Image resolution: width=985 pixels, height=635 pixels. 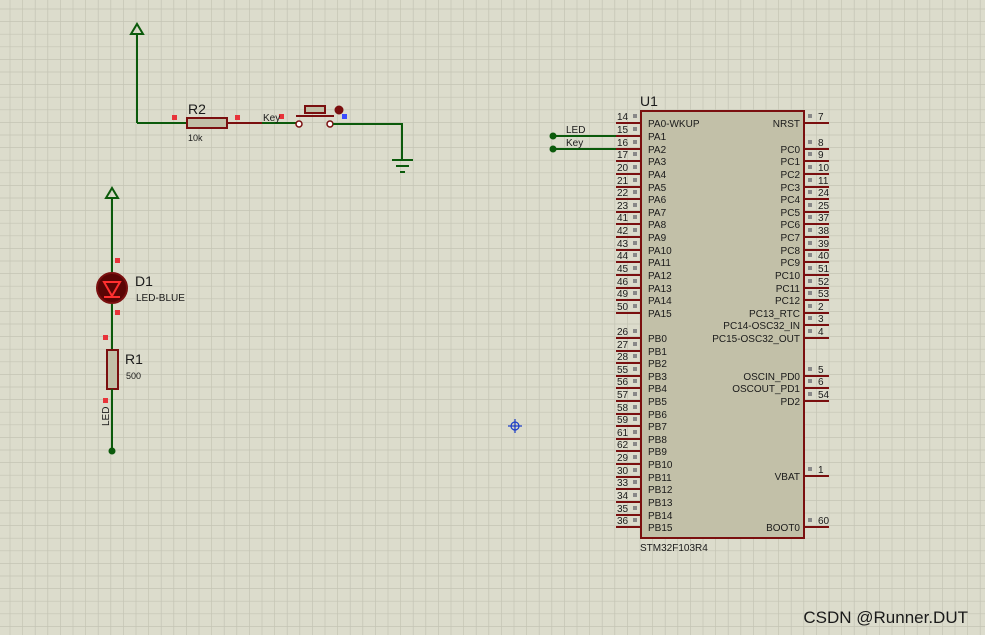 What do you see at coordinates (660, 516) in the screenshot?
I see `mcu-pin-name: PB14` at bounding box center [660, 516].